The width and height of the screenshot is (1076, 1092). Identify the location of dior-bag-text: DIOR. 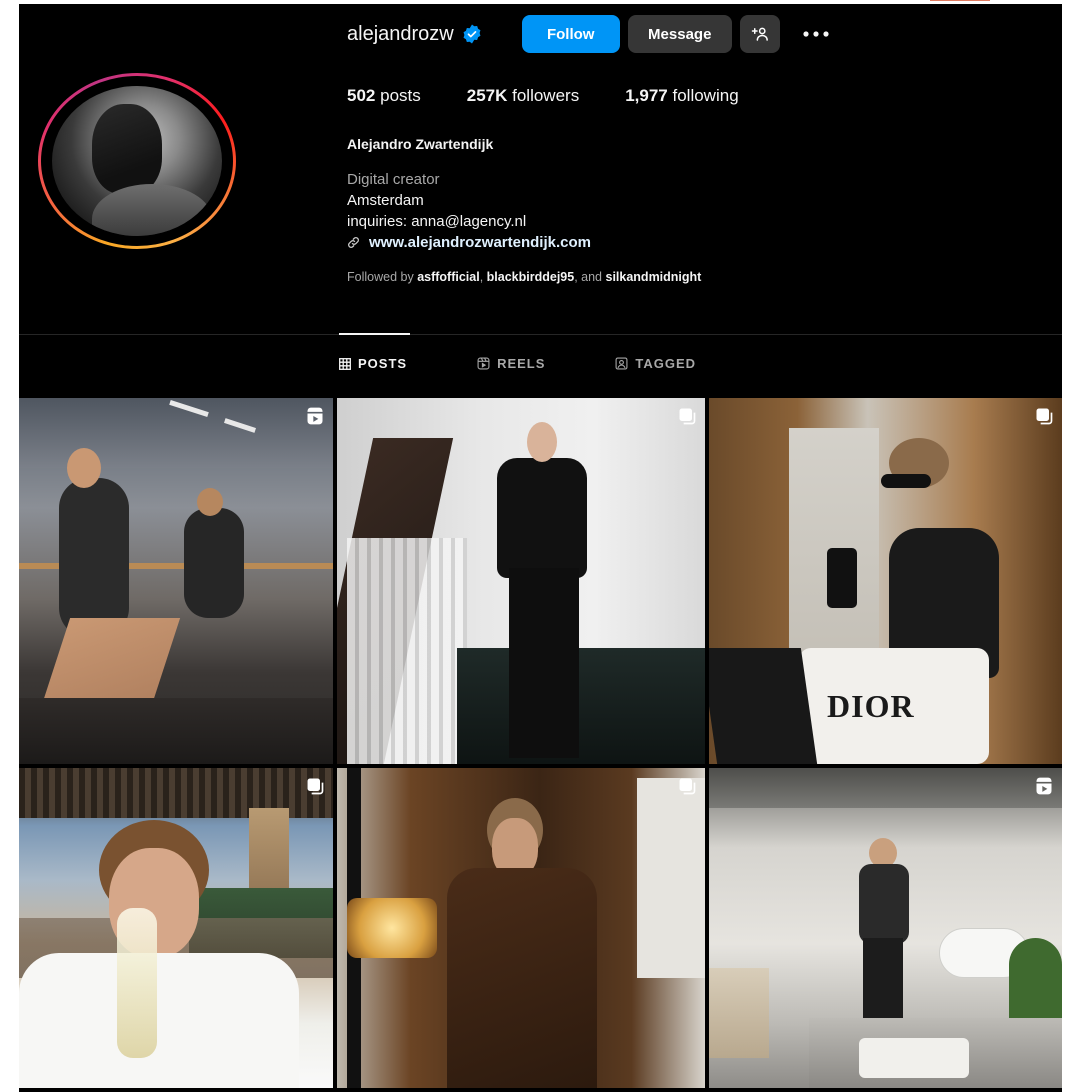
(871, 706).